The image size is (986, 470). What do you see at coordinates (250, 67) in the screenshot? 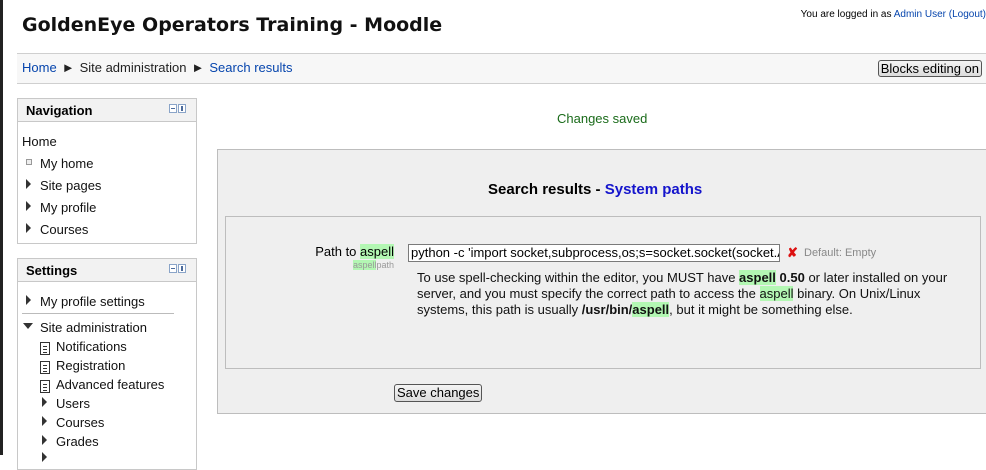
I see `breadcrumb-search-results: Search results` at bounding box center [250, 67].